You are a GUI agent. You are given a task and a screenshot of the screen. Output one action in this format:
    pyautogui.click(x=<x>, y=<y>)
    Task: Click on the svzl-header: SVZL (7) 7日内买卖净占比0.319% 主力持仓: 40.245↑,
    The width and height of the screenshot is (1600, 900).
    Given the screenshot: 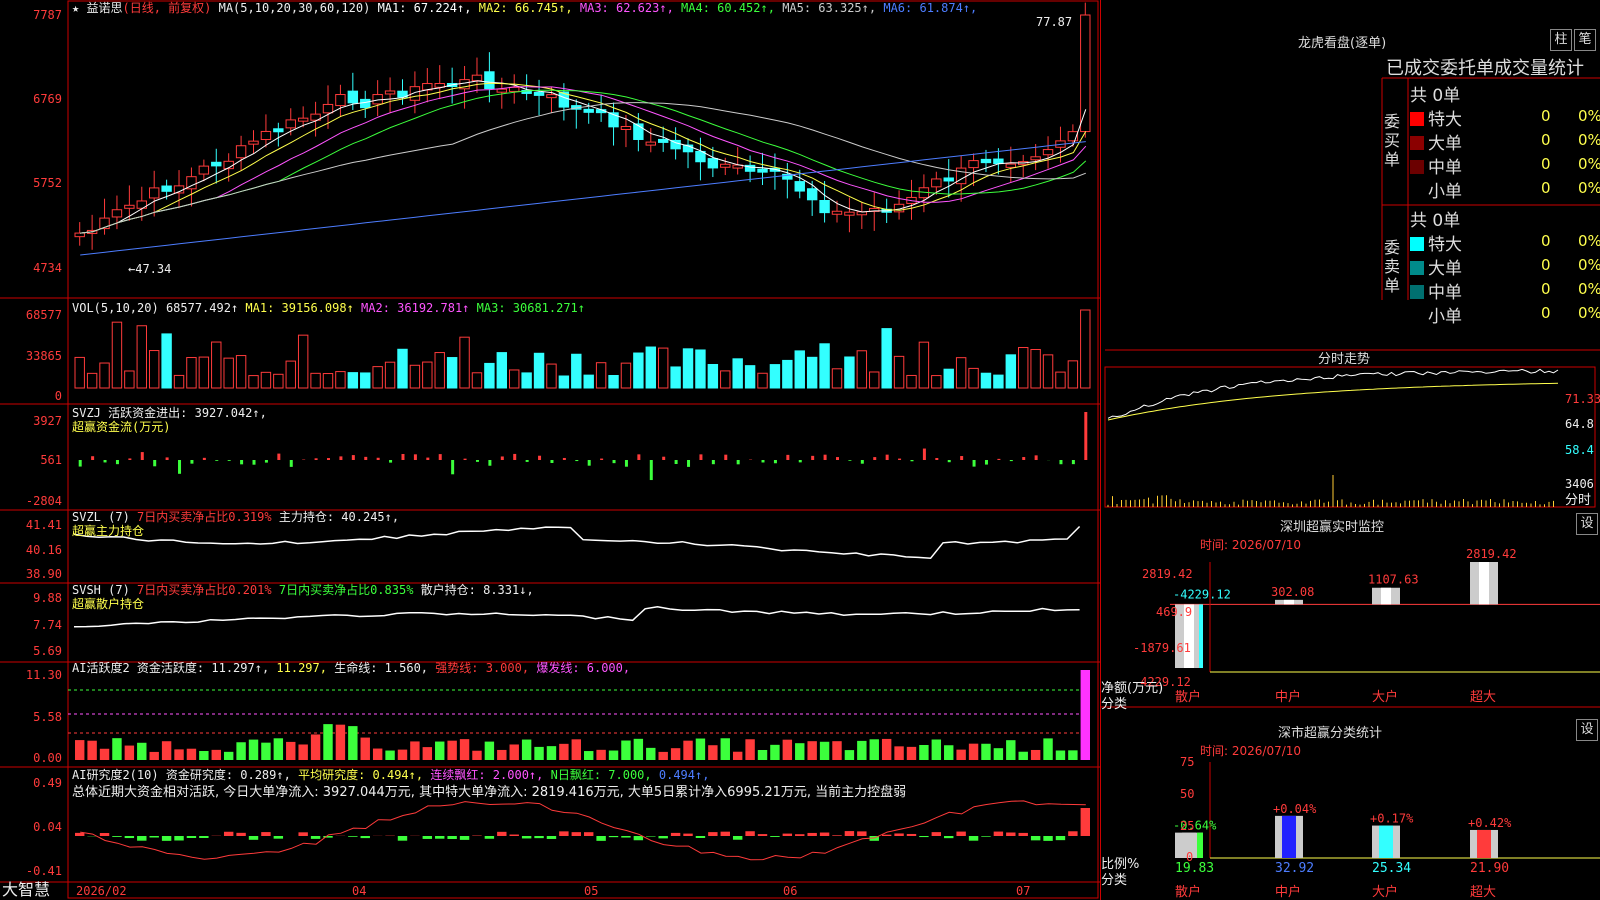 What is the action you would take?
    pyautogui.click(x=235, y=517)
    